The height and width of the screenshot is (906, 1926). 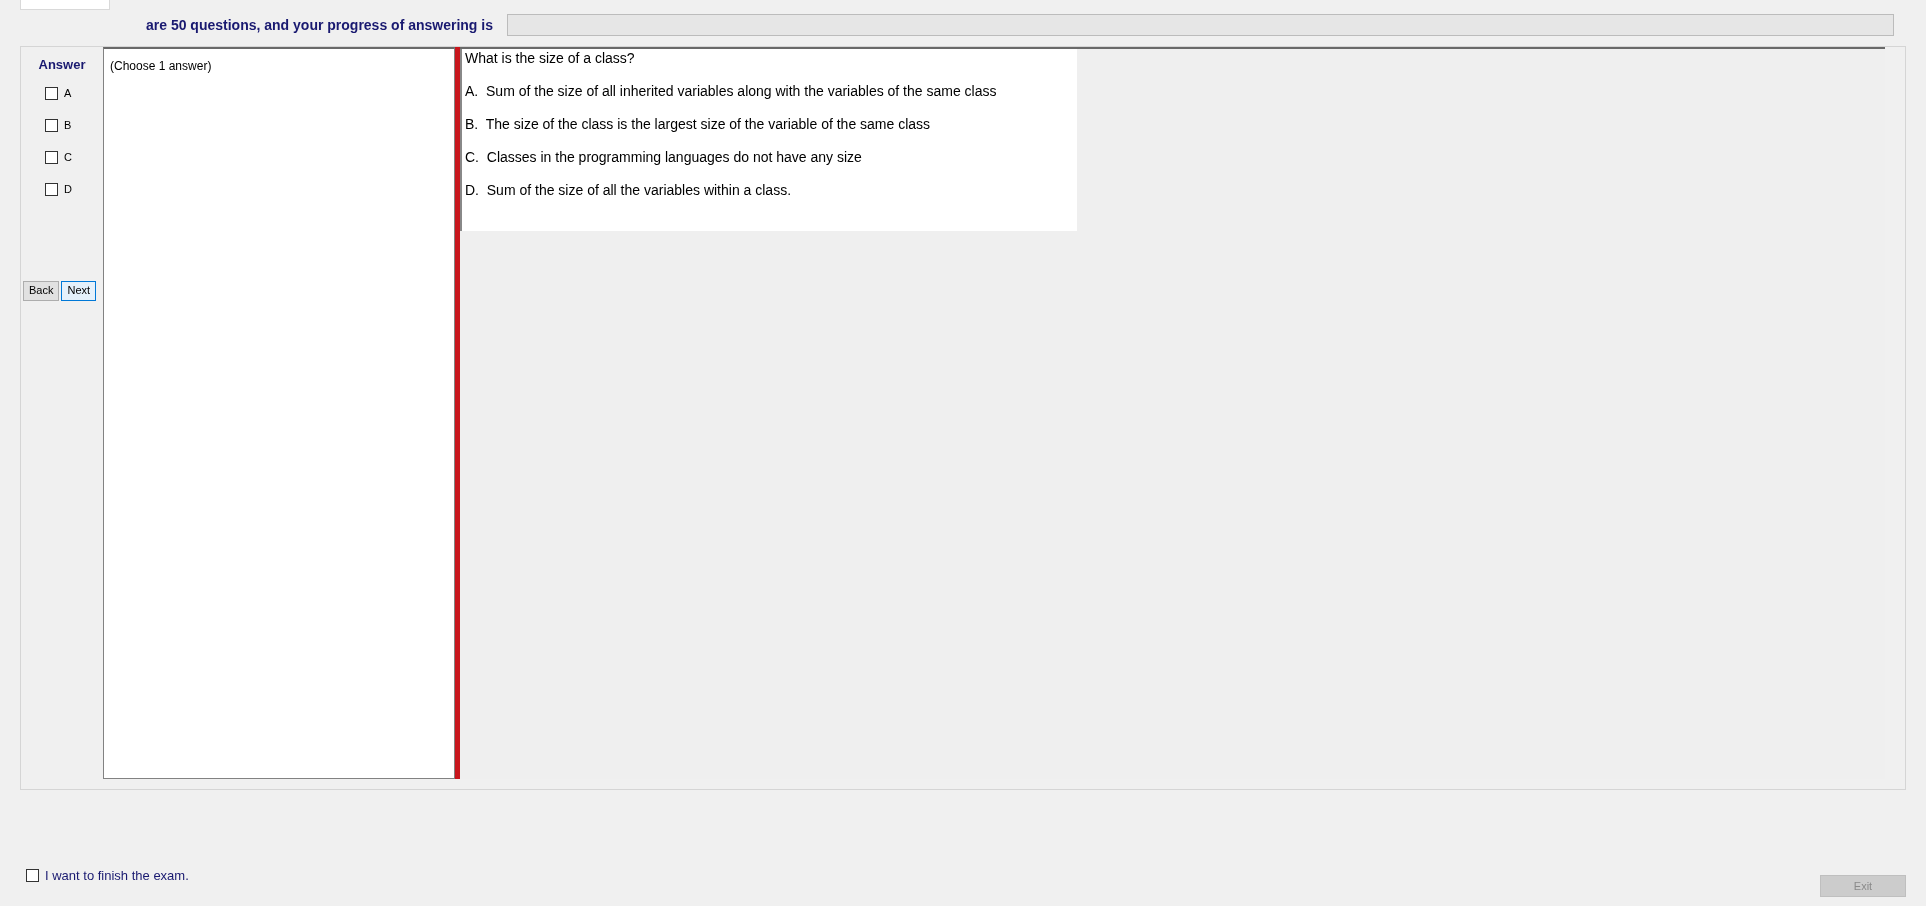 I want to click on option-label: D, so click(x=68, y=190).